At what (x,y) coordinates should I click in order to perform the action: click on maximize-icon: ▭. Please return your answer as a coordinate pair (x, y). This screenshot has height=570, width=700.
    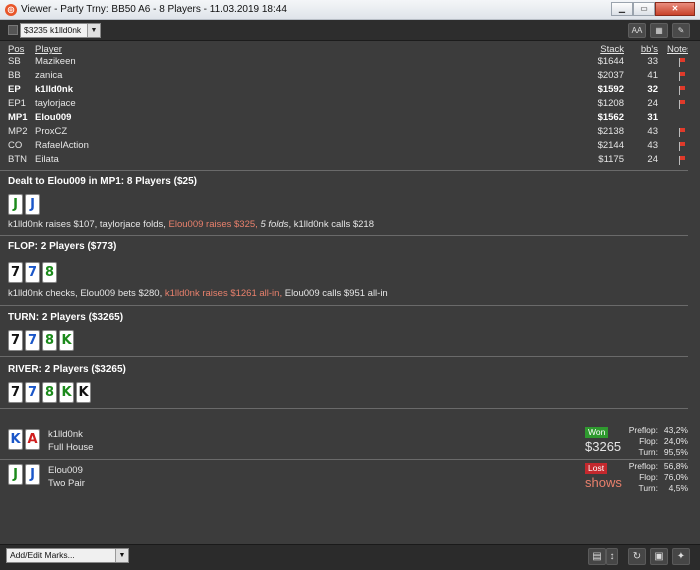
    Looking at the image, I should click on (644, 9).